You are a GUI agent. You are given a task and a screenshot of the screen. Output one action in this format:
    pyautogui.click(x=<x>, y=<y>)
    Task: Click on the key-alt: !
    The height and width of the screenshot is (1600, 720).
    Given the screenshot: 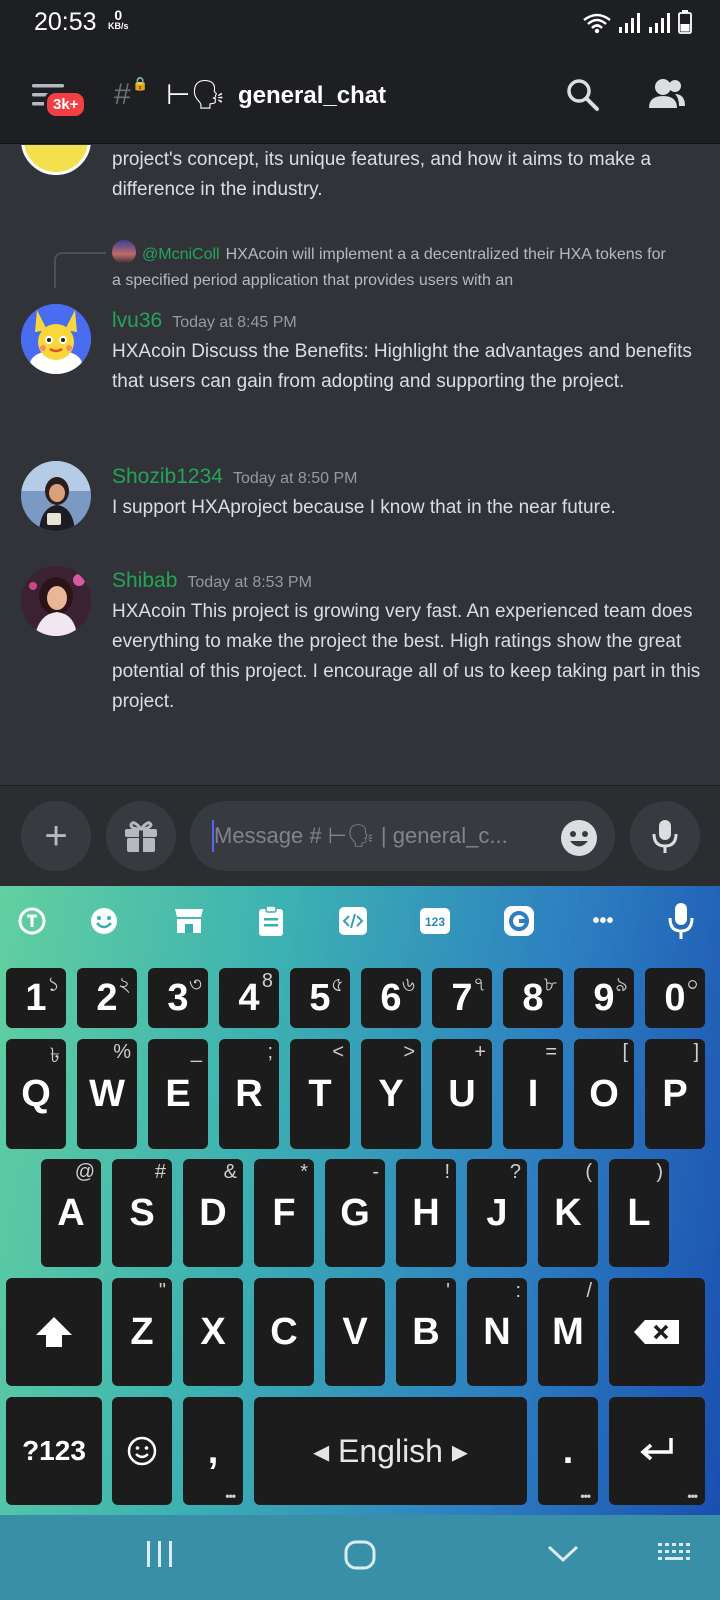 What is the action you would take?
    pyautogui.click(x=447, y=1172)
    